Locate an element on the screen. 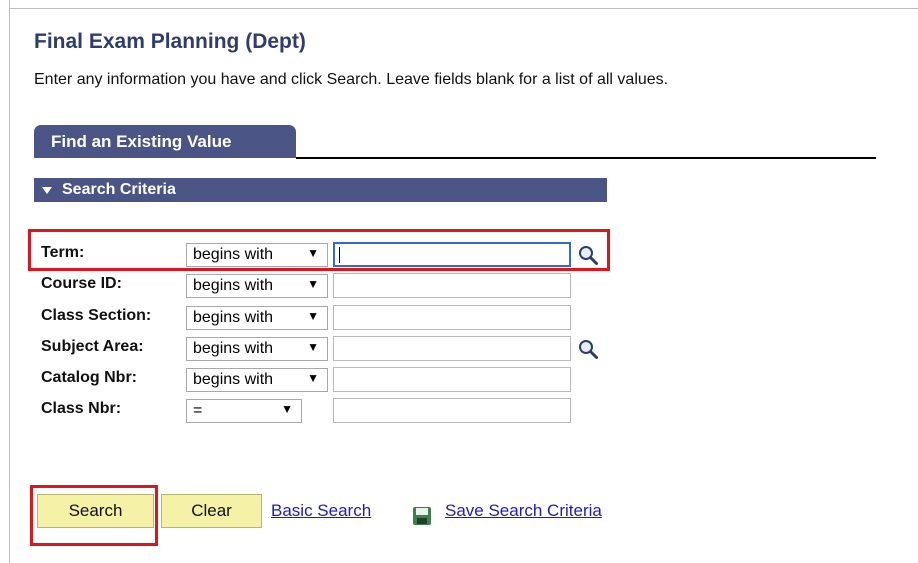 This screenshot has height=563, width=918. text-caret is located at coordinates (339, 255).